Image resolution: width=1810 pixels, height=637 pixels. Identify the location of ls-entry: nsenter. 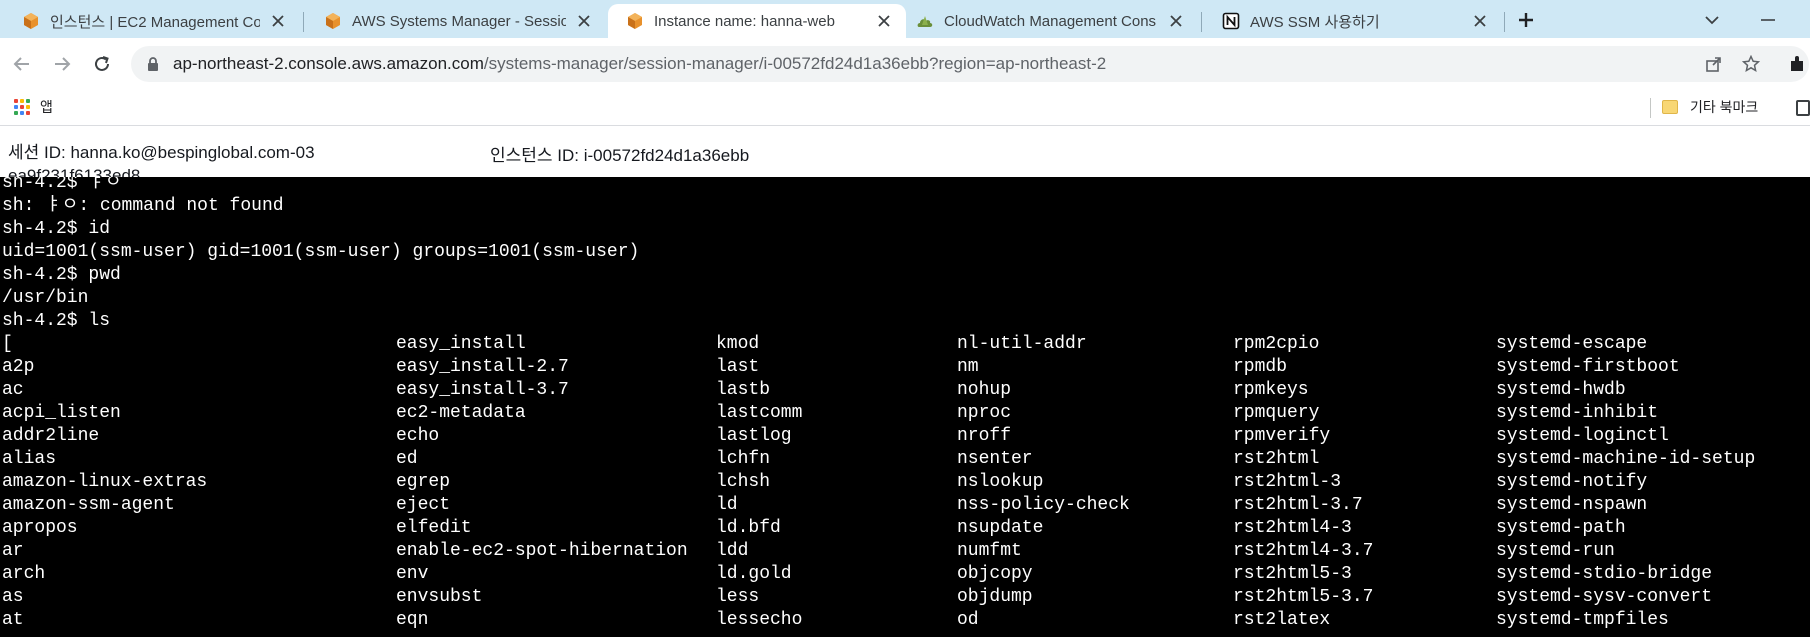
(995, 459).